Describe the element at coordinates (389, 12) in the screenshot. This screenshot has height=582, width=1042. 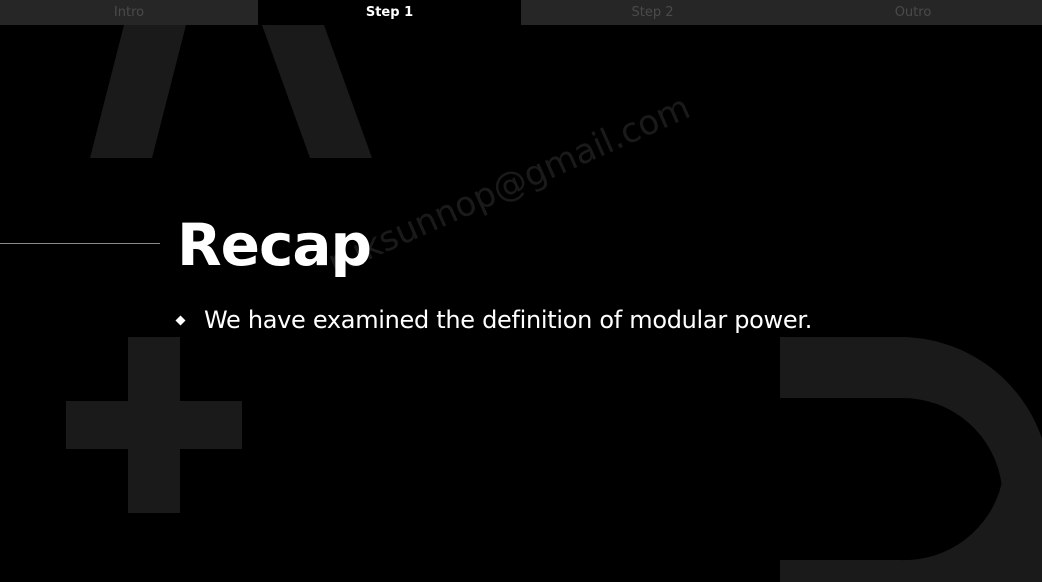
I see `tab-step-1: Step 1` at that location.